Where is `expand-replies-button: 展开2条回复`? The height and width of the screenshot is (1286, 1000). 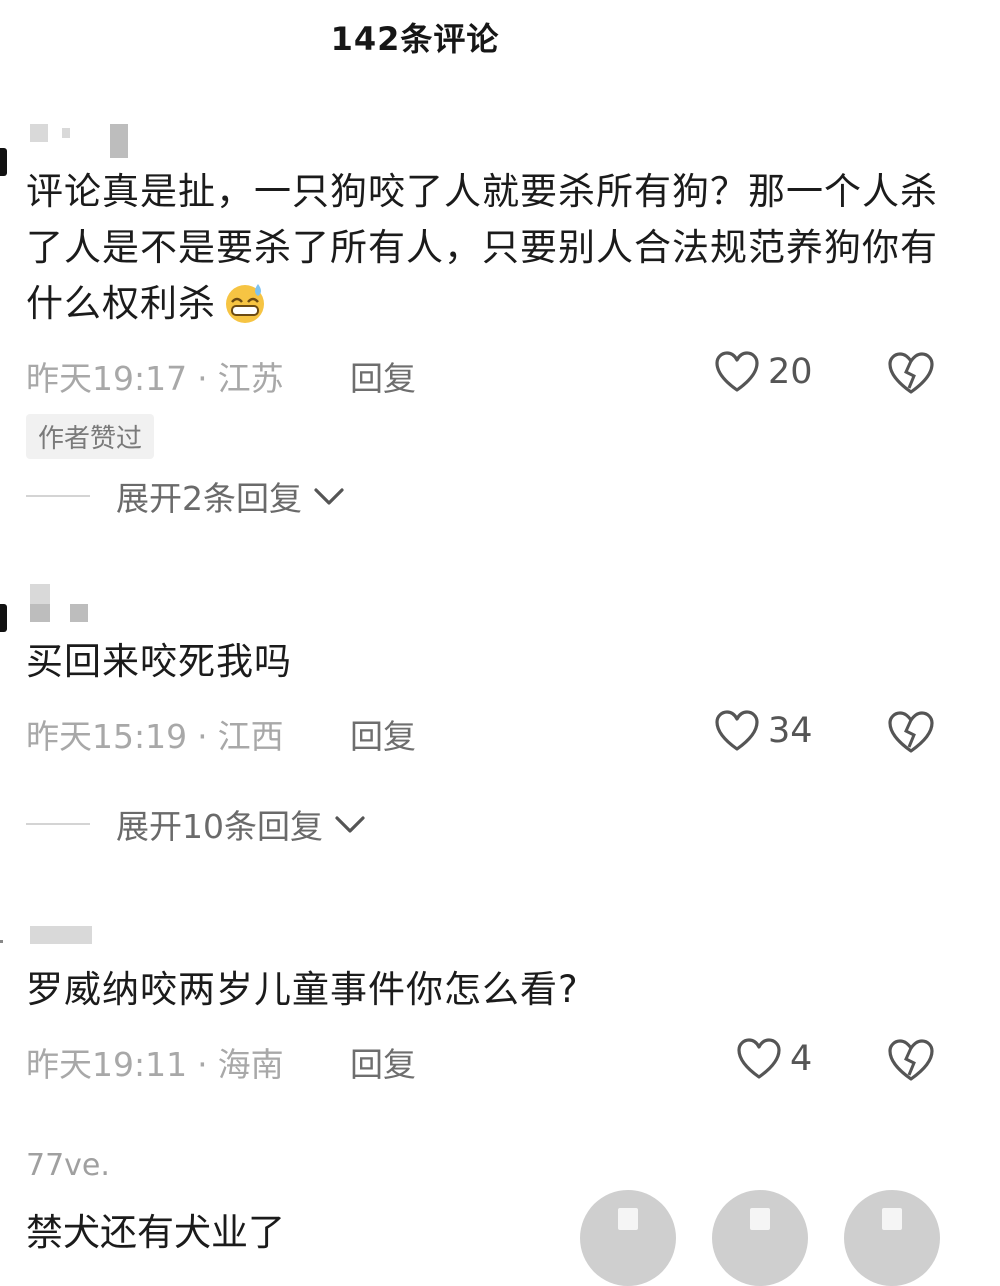
expand-replies-button: 展开2条回复 is located at coordinates (186, 496).